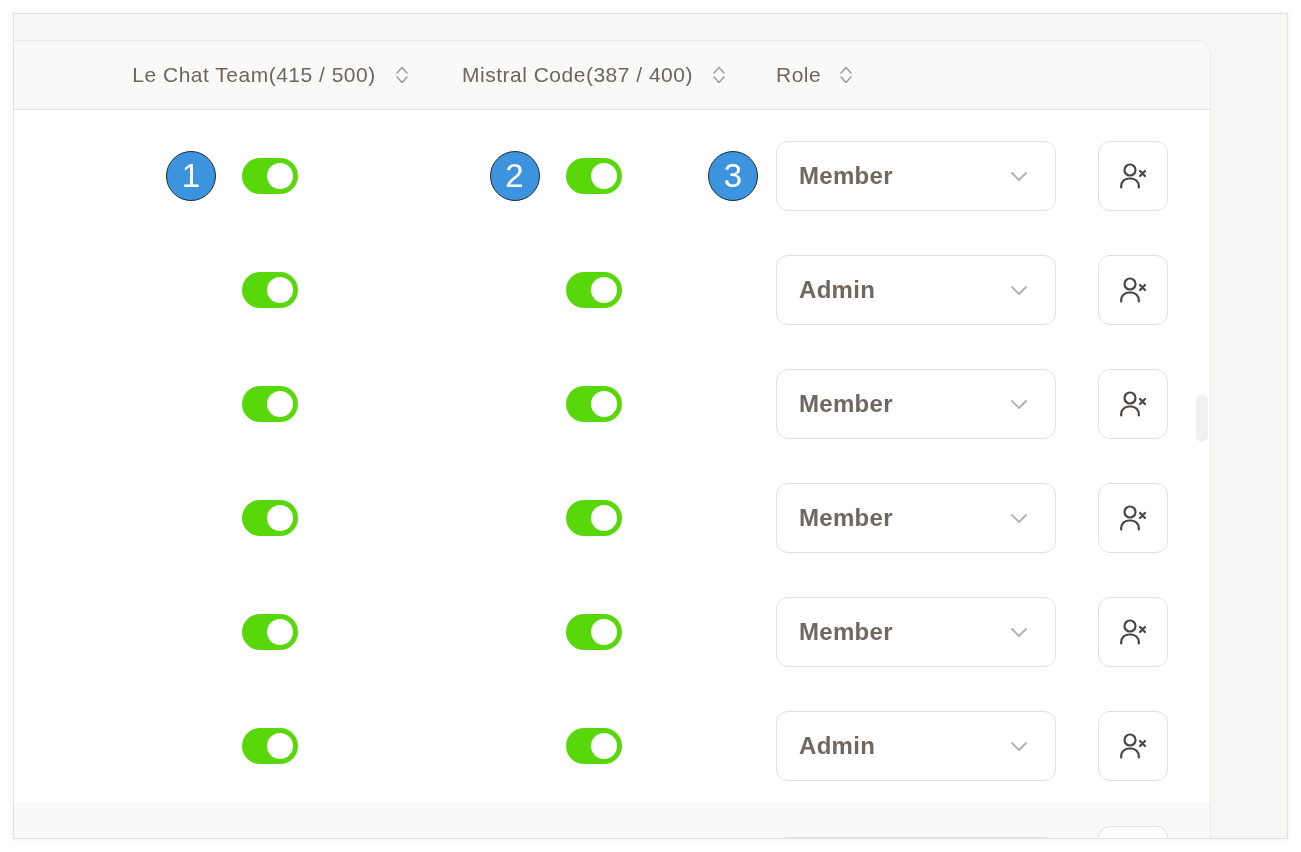 The image size is (1301, 852). Describe the element at coordinates (254, 75) in the screenshot. I see `column-header: Le Chat Team(415 / 500)` at that location.